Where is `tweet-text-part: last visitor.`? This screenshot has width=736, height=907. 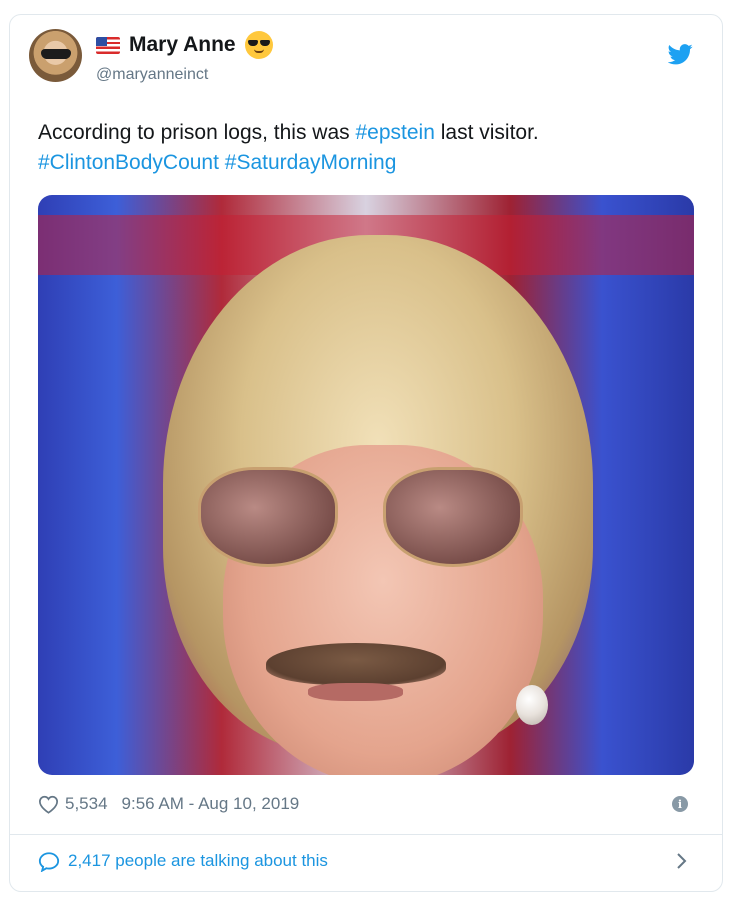
tweet-text-part: last visitor. is located at coordinates (486, 132).